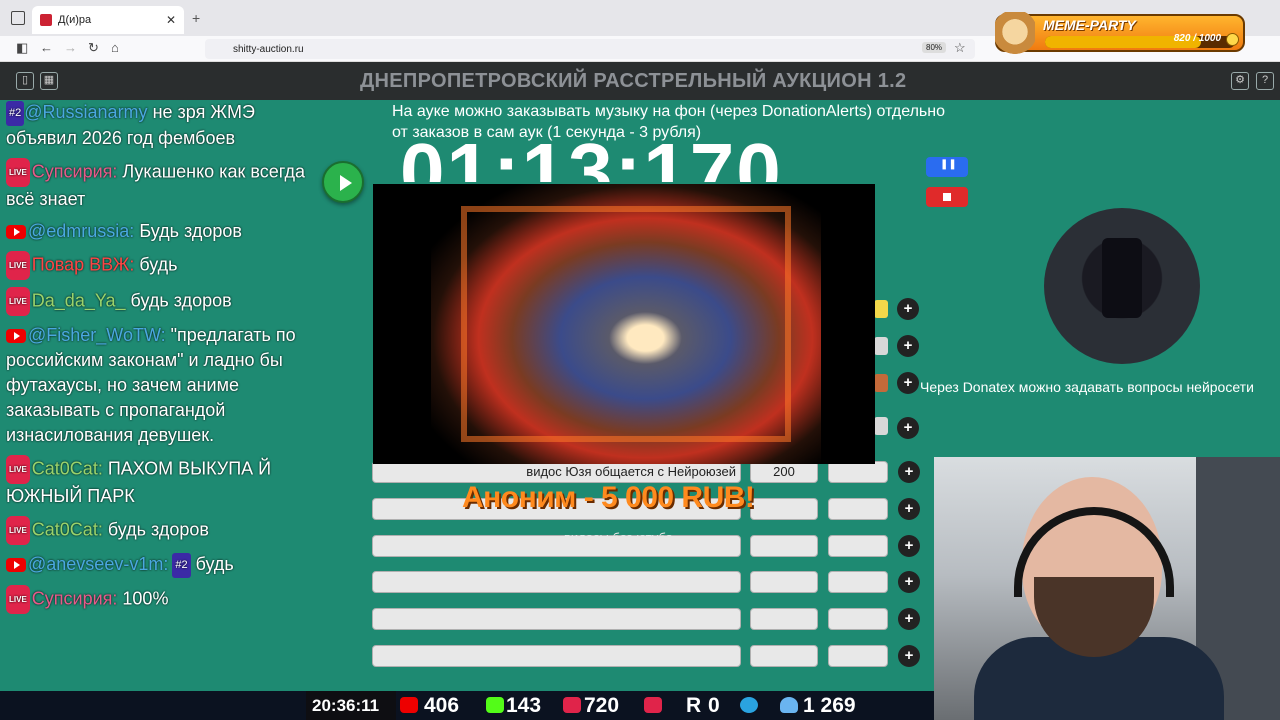 The width and height of the screenshot is (1280, 720). I want to click on chat-text: Будь здоров, so click(188, 230).